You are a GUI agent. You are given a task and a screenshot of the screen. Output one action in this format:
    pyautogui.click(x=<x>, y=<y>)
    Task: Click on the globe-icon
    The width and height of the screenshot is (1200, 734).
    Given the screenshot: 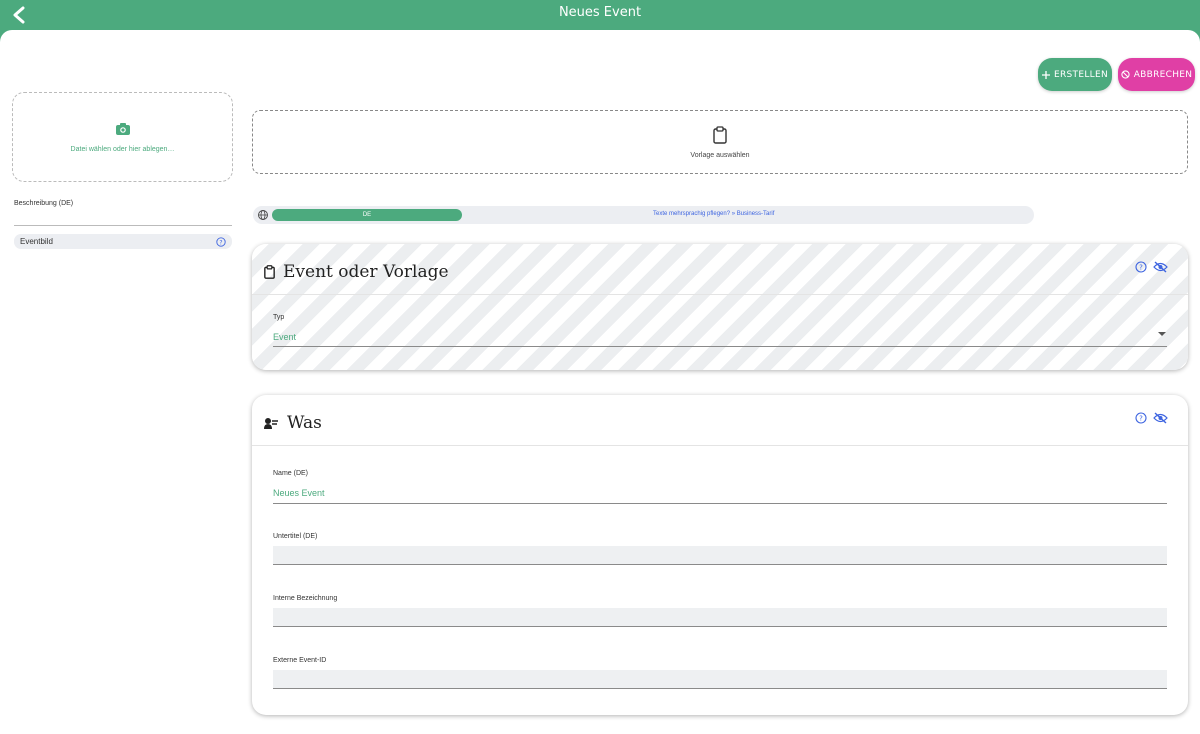 What is the action you would take?
    pyautogui.click(x=263, y=215)
    